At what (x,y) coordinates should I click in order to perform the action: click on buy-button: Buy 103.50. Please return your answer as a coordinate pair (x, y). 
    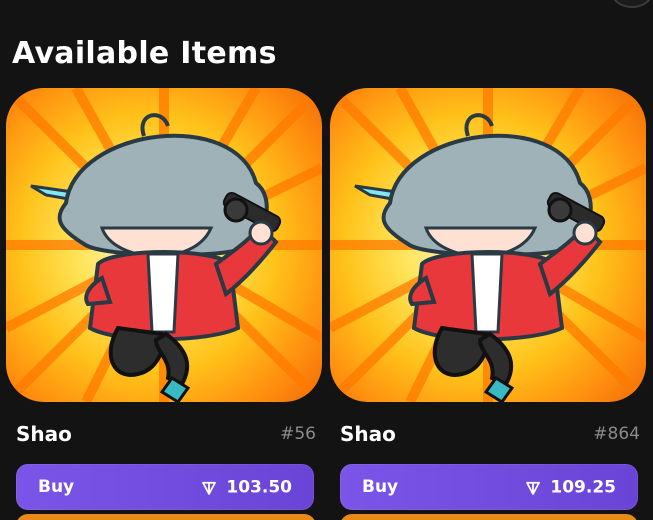
    Looking at the image, I should click on (165, 487).